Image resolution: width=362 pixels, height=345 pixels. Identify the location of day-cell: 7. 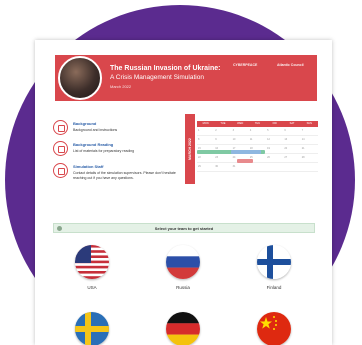
(302, 130).